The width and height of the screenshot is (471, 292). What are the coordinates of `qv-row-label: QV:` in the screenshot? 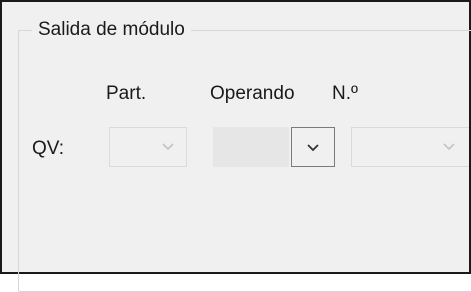 It's located at (48, 148).